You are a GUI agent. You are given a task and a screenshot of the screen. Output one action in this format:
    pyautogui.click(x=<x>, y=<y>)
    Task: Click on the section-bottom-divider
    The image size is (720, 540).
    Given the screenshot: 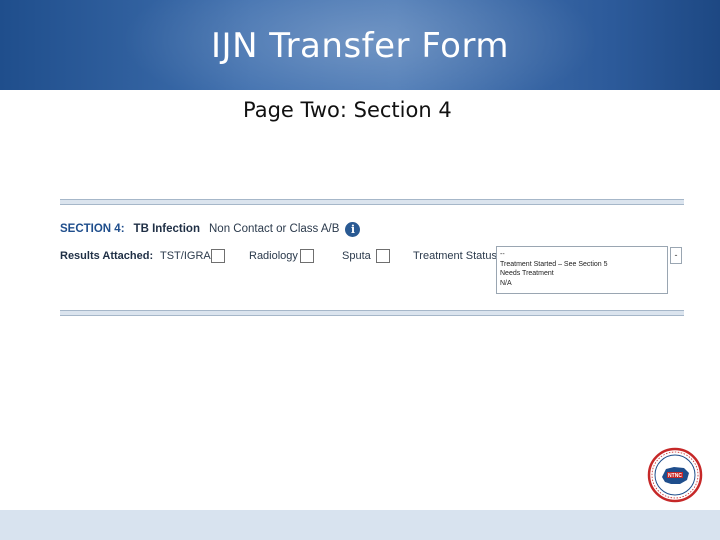 What is the action you would take?
    pyautogui.click(x=372, y=313)
    